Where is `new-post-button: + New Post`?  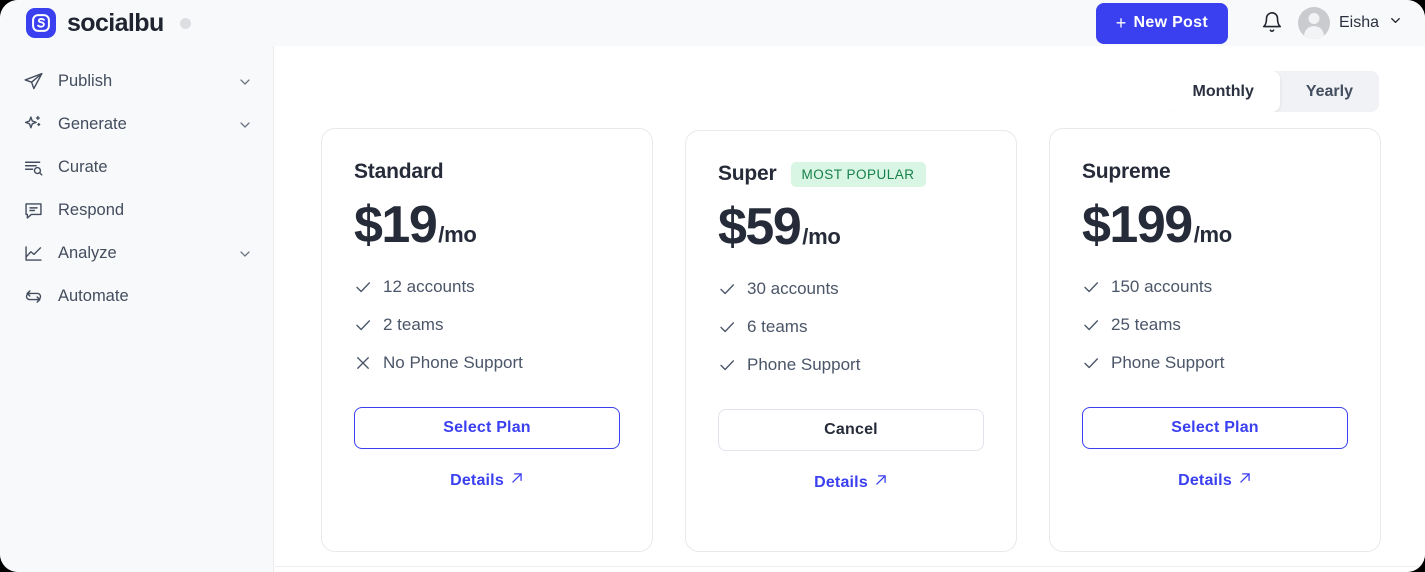 new-post-button: + New Post is located at coordinates (1161, 23).